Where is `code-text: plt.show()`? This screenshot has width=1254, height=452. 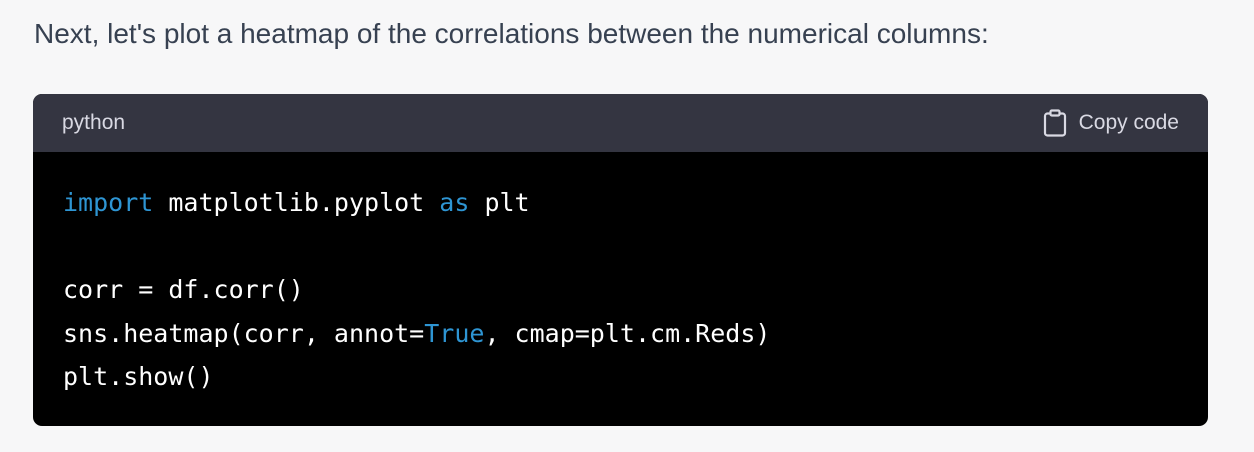
code-text: plt.show() is located at coordinates (138, 376).